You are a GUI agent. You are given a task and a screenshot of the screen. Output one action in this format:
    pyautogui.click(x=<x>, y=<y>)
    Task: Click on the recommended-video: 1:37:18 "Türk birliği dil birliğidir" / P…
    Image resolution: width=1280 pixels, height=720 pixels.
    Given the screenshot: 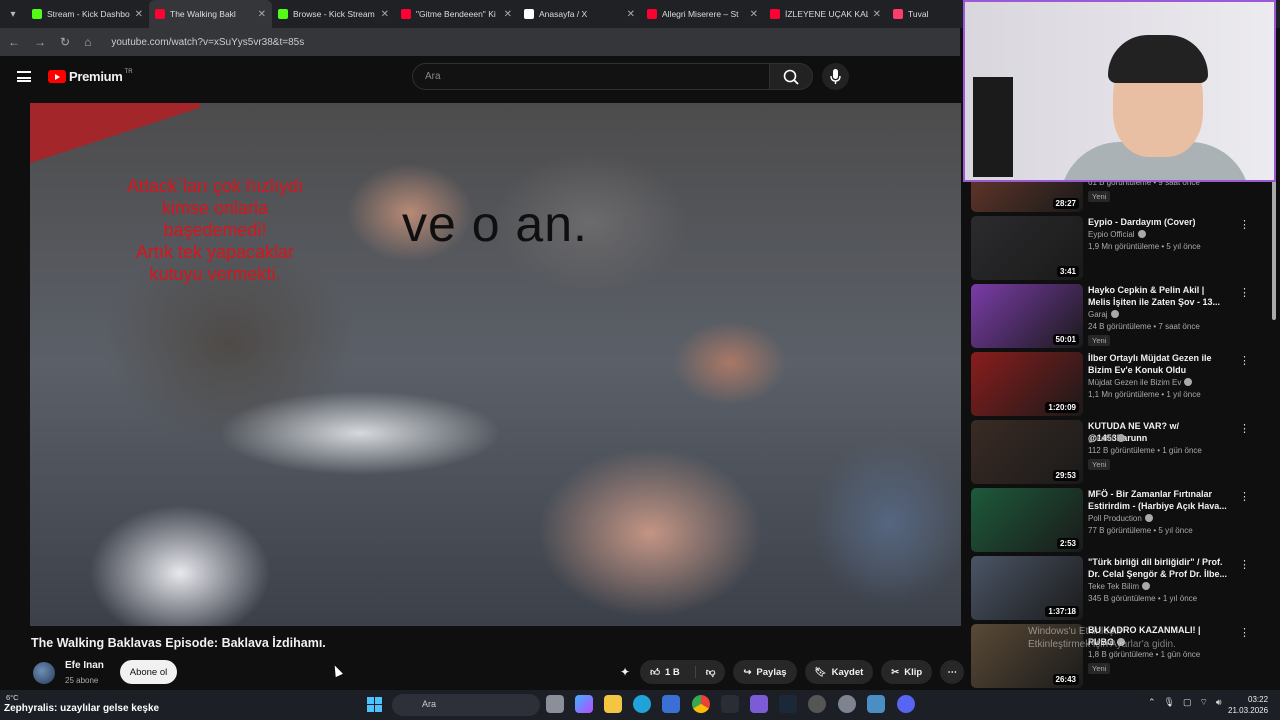 What is the action you would take?
    pyautogui.click(x=1113, y=588)
    